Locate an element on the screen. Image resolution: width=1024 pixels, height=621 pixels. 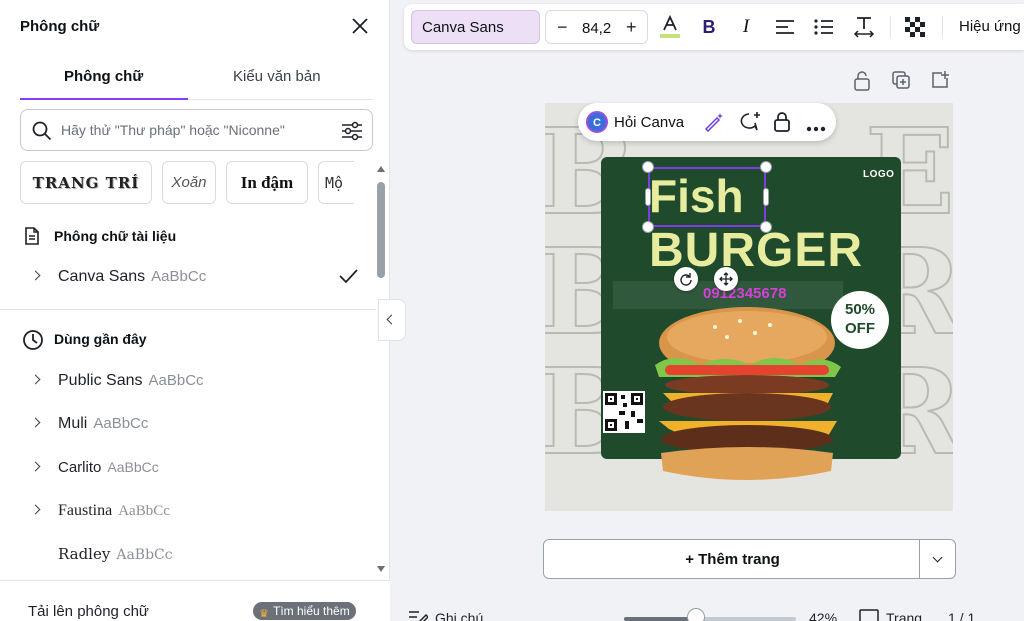
font-item-public-sans: Public Sans AaBbCc is located at coordinates (195, 381).